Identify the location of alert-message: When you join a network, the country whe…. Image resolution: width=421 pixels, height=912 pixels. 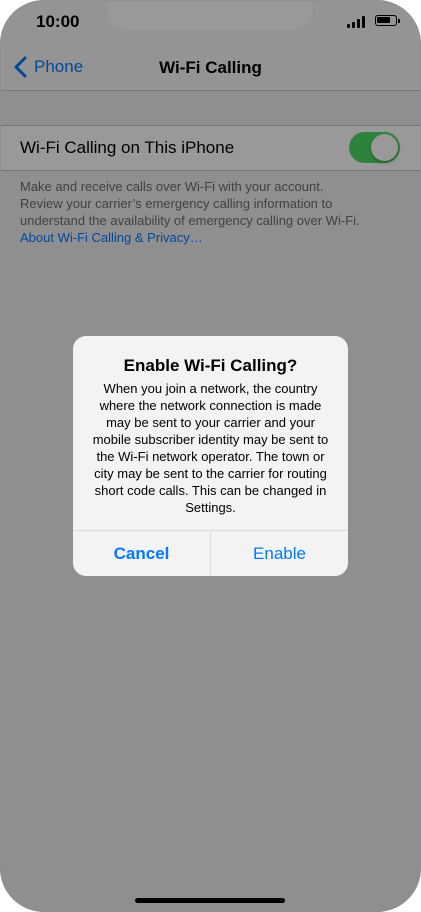
(210, 448).